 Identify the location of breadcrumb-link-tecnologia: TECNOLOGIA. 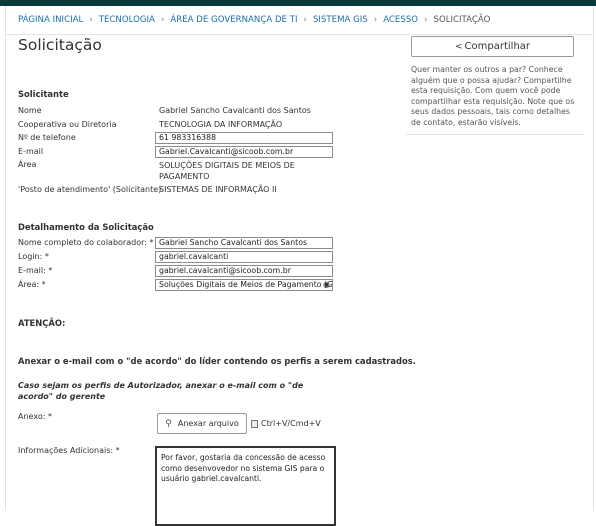
(127, 20).